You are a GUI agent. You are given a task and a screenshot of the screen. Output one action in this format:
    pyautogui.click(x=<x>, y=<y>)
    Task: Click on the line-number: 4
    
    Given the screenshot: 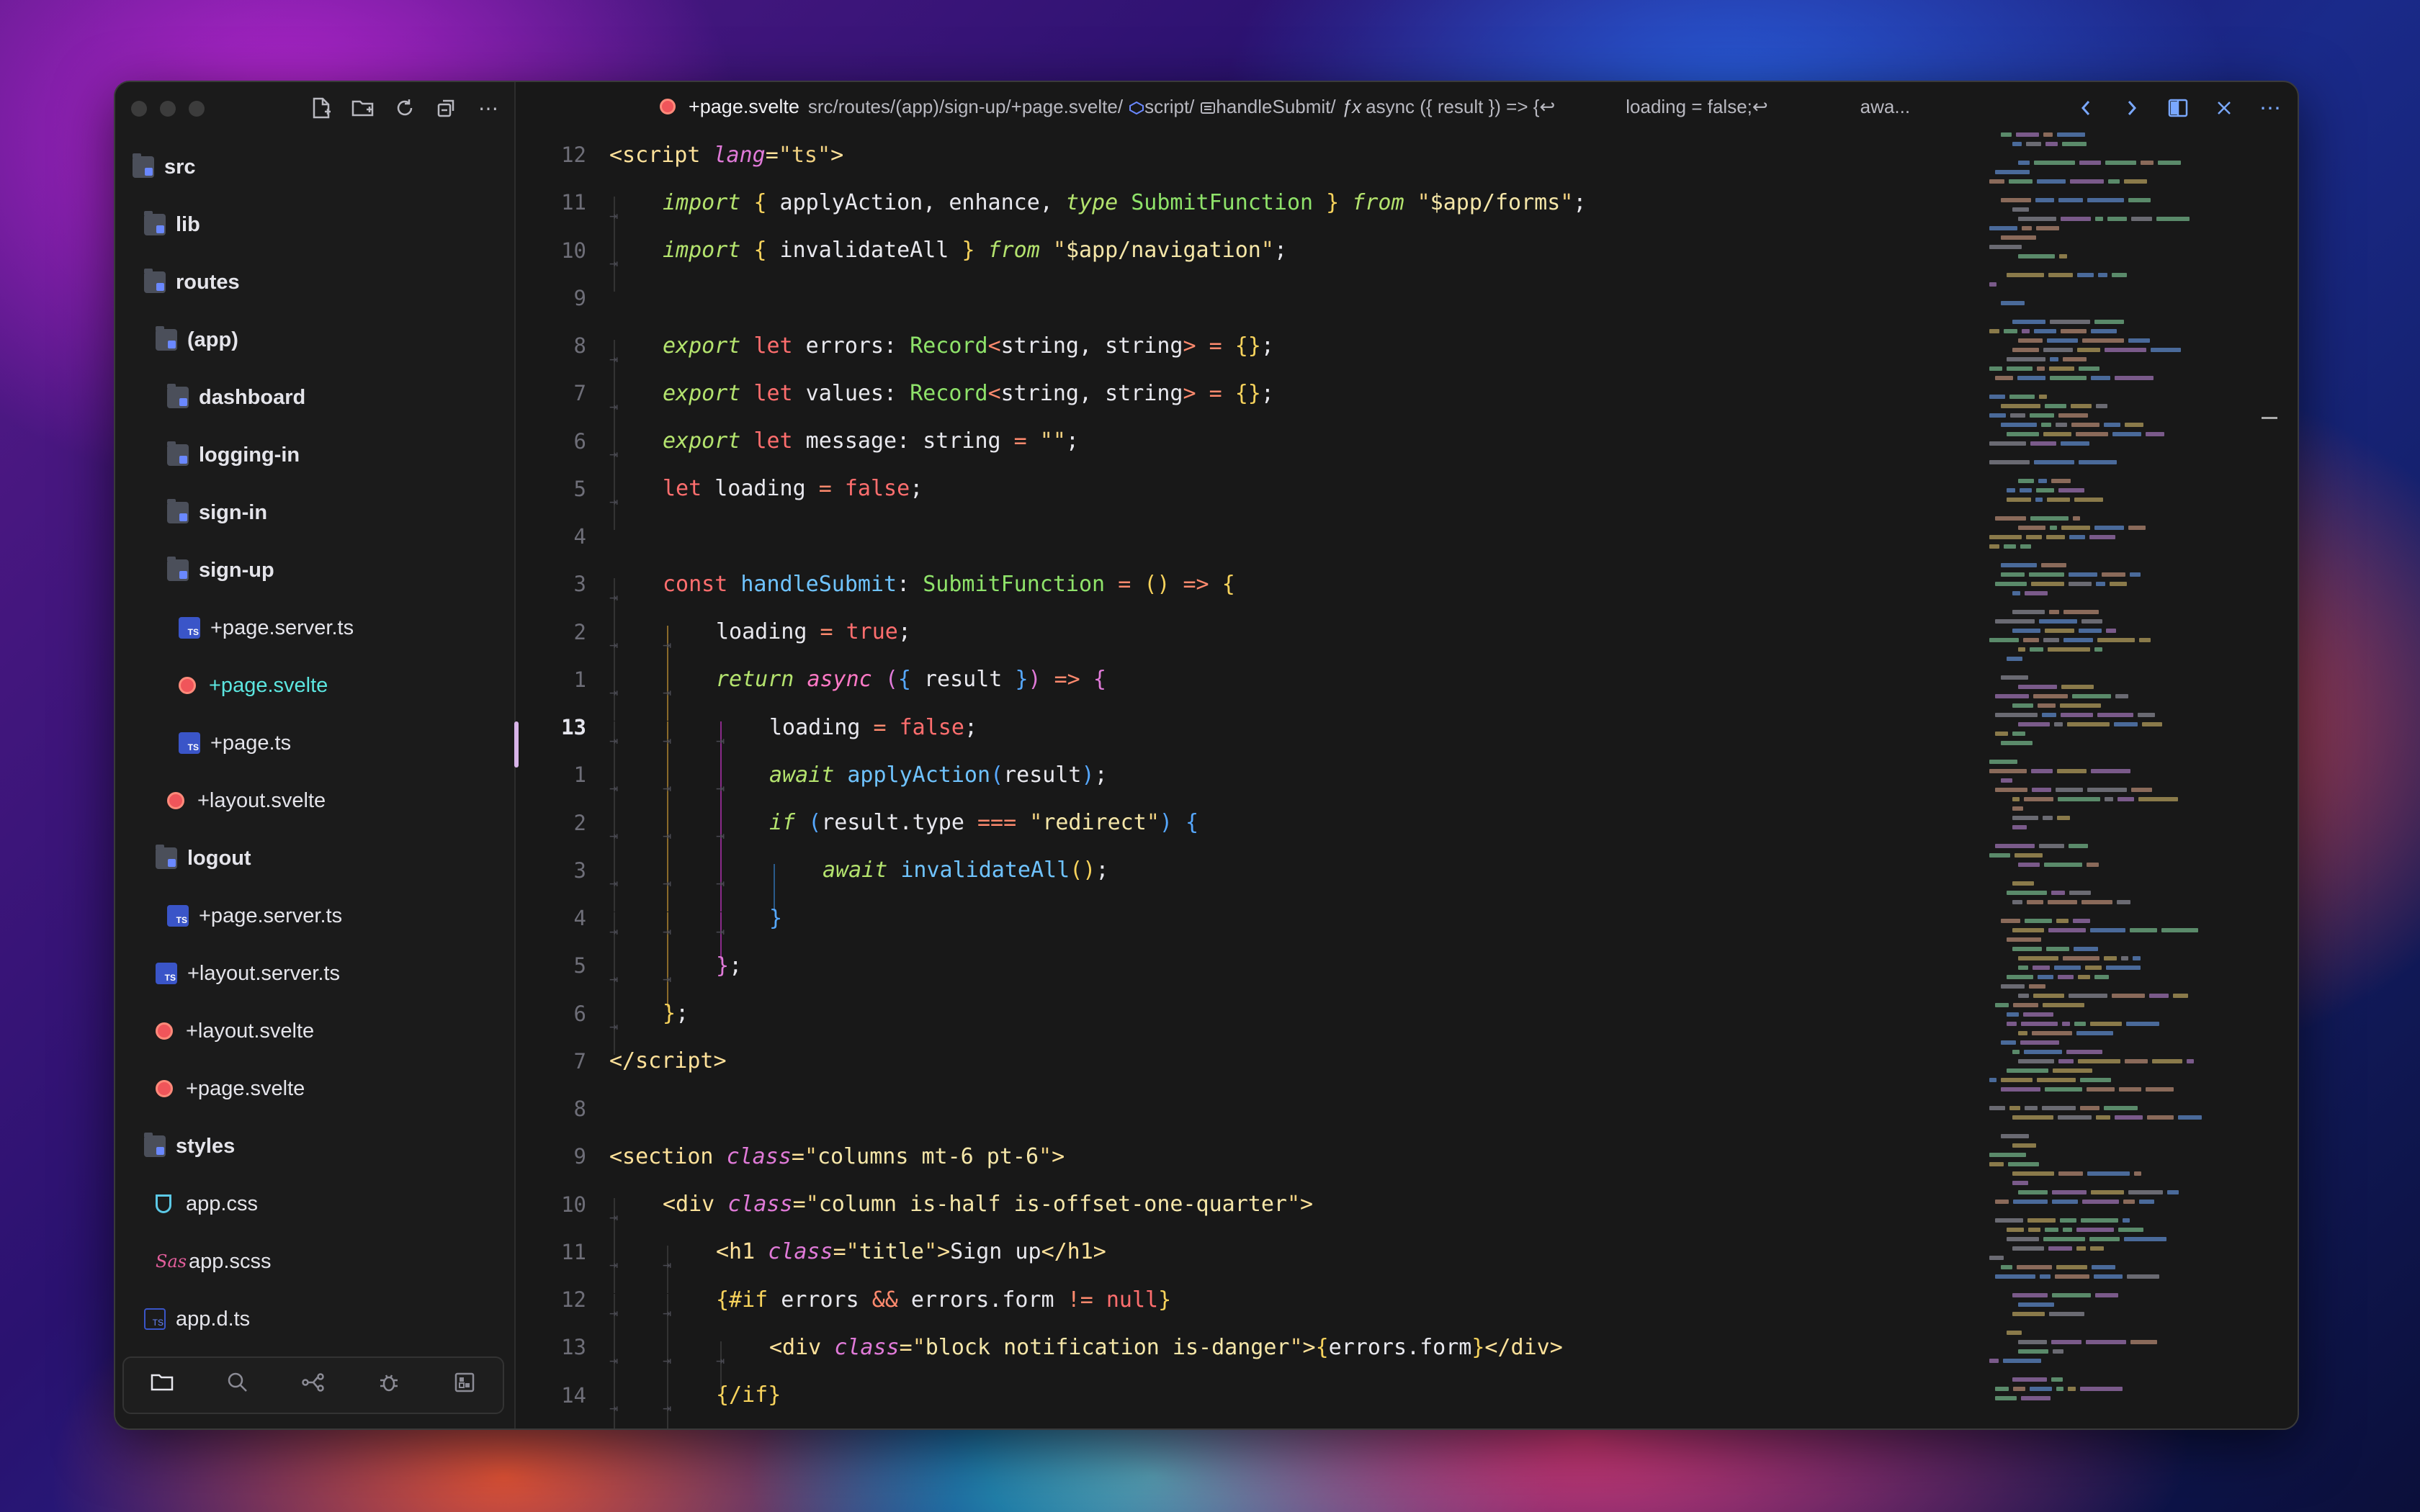 What is the action you would take?
    pyautogui.click(x=579, y=918)
    